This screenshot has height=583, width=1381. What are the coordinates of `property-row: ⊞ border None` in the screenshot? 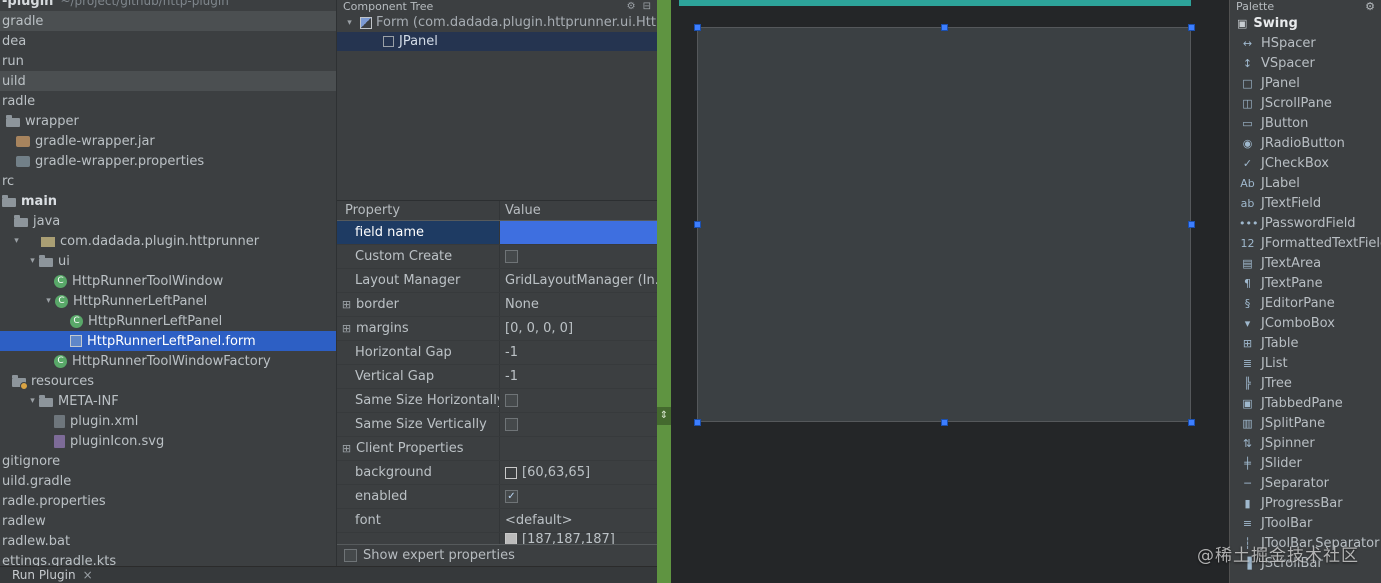 It's located at (497, 305).